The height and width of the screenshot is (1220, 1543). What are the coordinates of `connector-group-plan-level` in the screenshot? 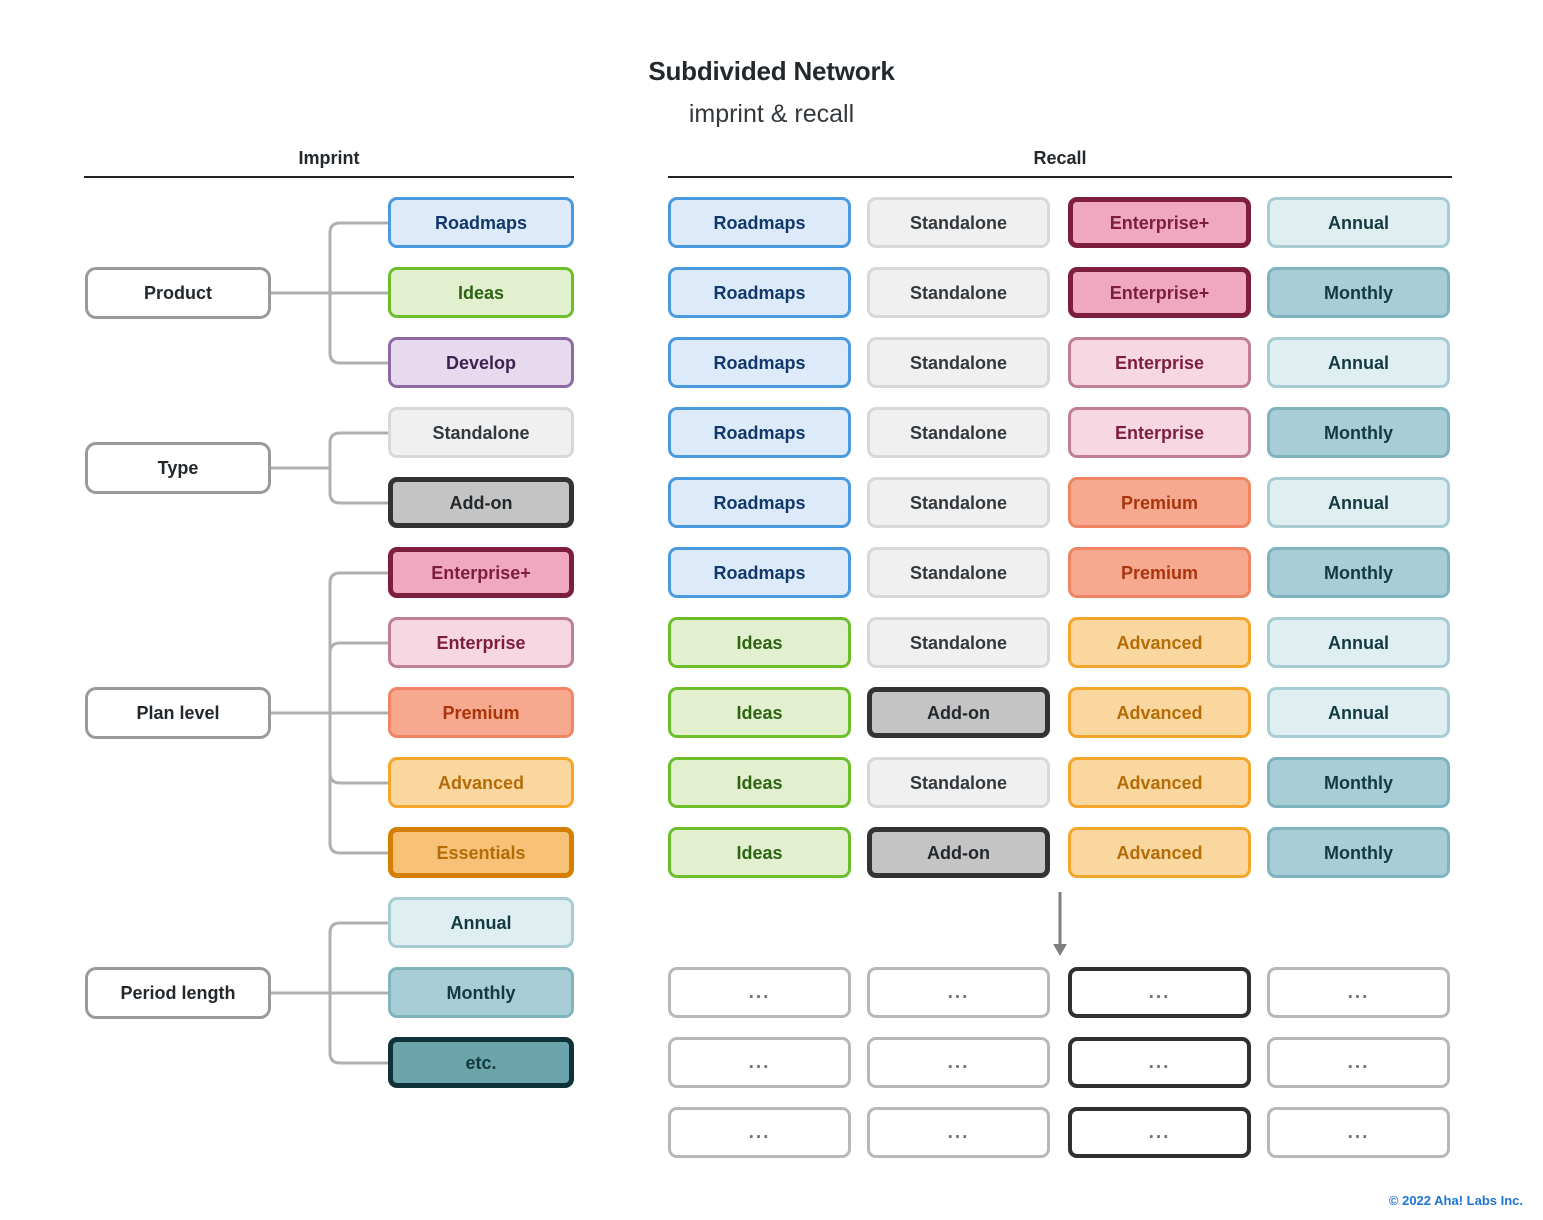 It's located at (329, 713).